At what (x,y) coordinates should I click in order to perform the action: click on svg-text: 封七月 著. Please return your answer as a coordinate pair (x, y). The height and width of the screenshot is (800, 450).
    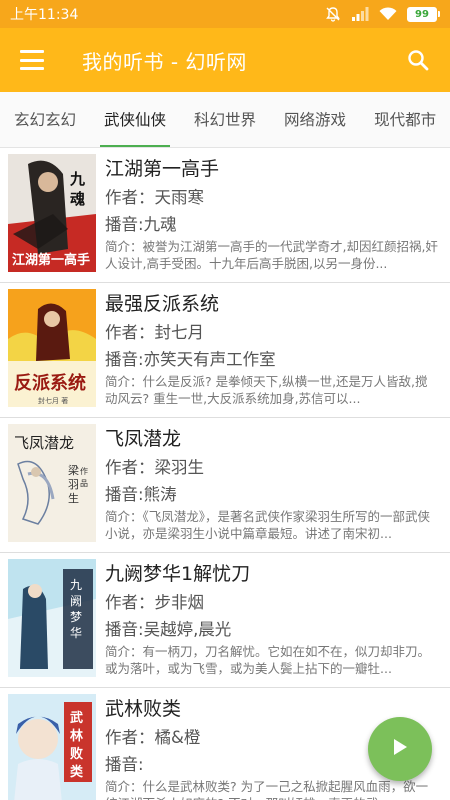
    Looking at the image, I should click on (53, 400).